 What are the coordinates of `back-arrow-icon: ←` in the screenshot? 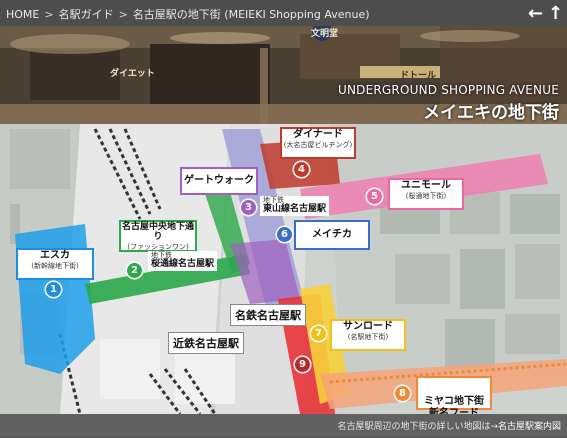 It's located at (535, 13).